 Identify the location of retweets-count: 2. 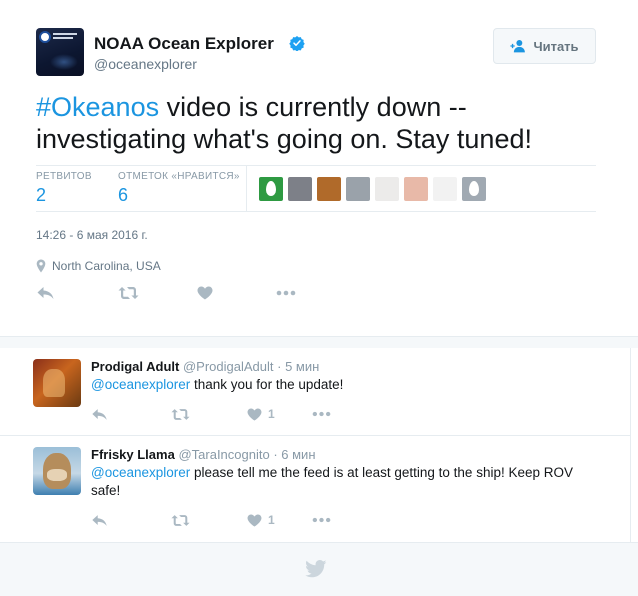
(41, 195).